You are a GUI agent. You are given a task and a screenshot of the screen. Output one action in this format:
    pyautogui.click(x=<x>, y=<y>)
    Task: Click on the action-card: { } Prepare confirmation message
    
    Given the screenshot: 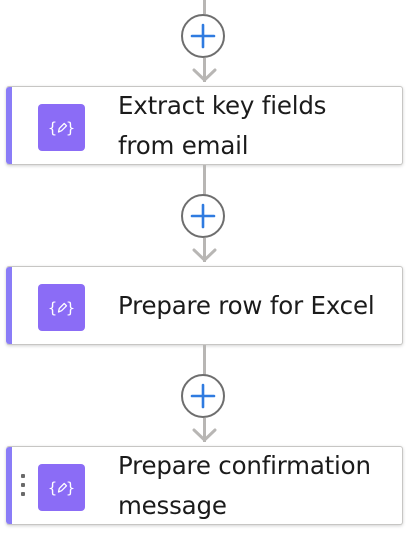 What is the action you would take?
    pyautogui.click(x=204, y=485)
    